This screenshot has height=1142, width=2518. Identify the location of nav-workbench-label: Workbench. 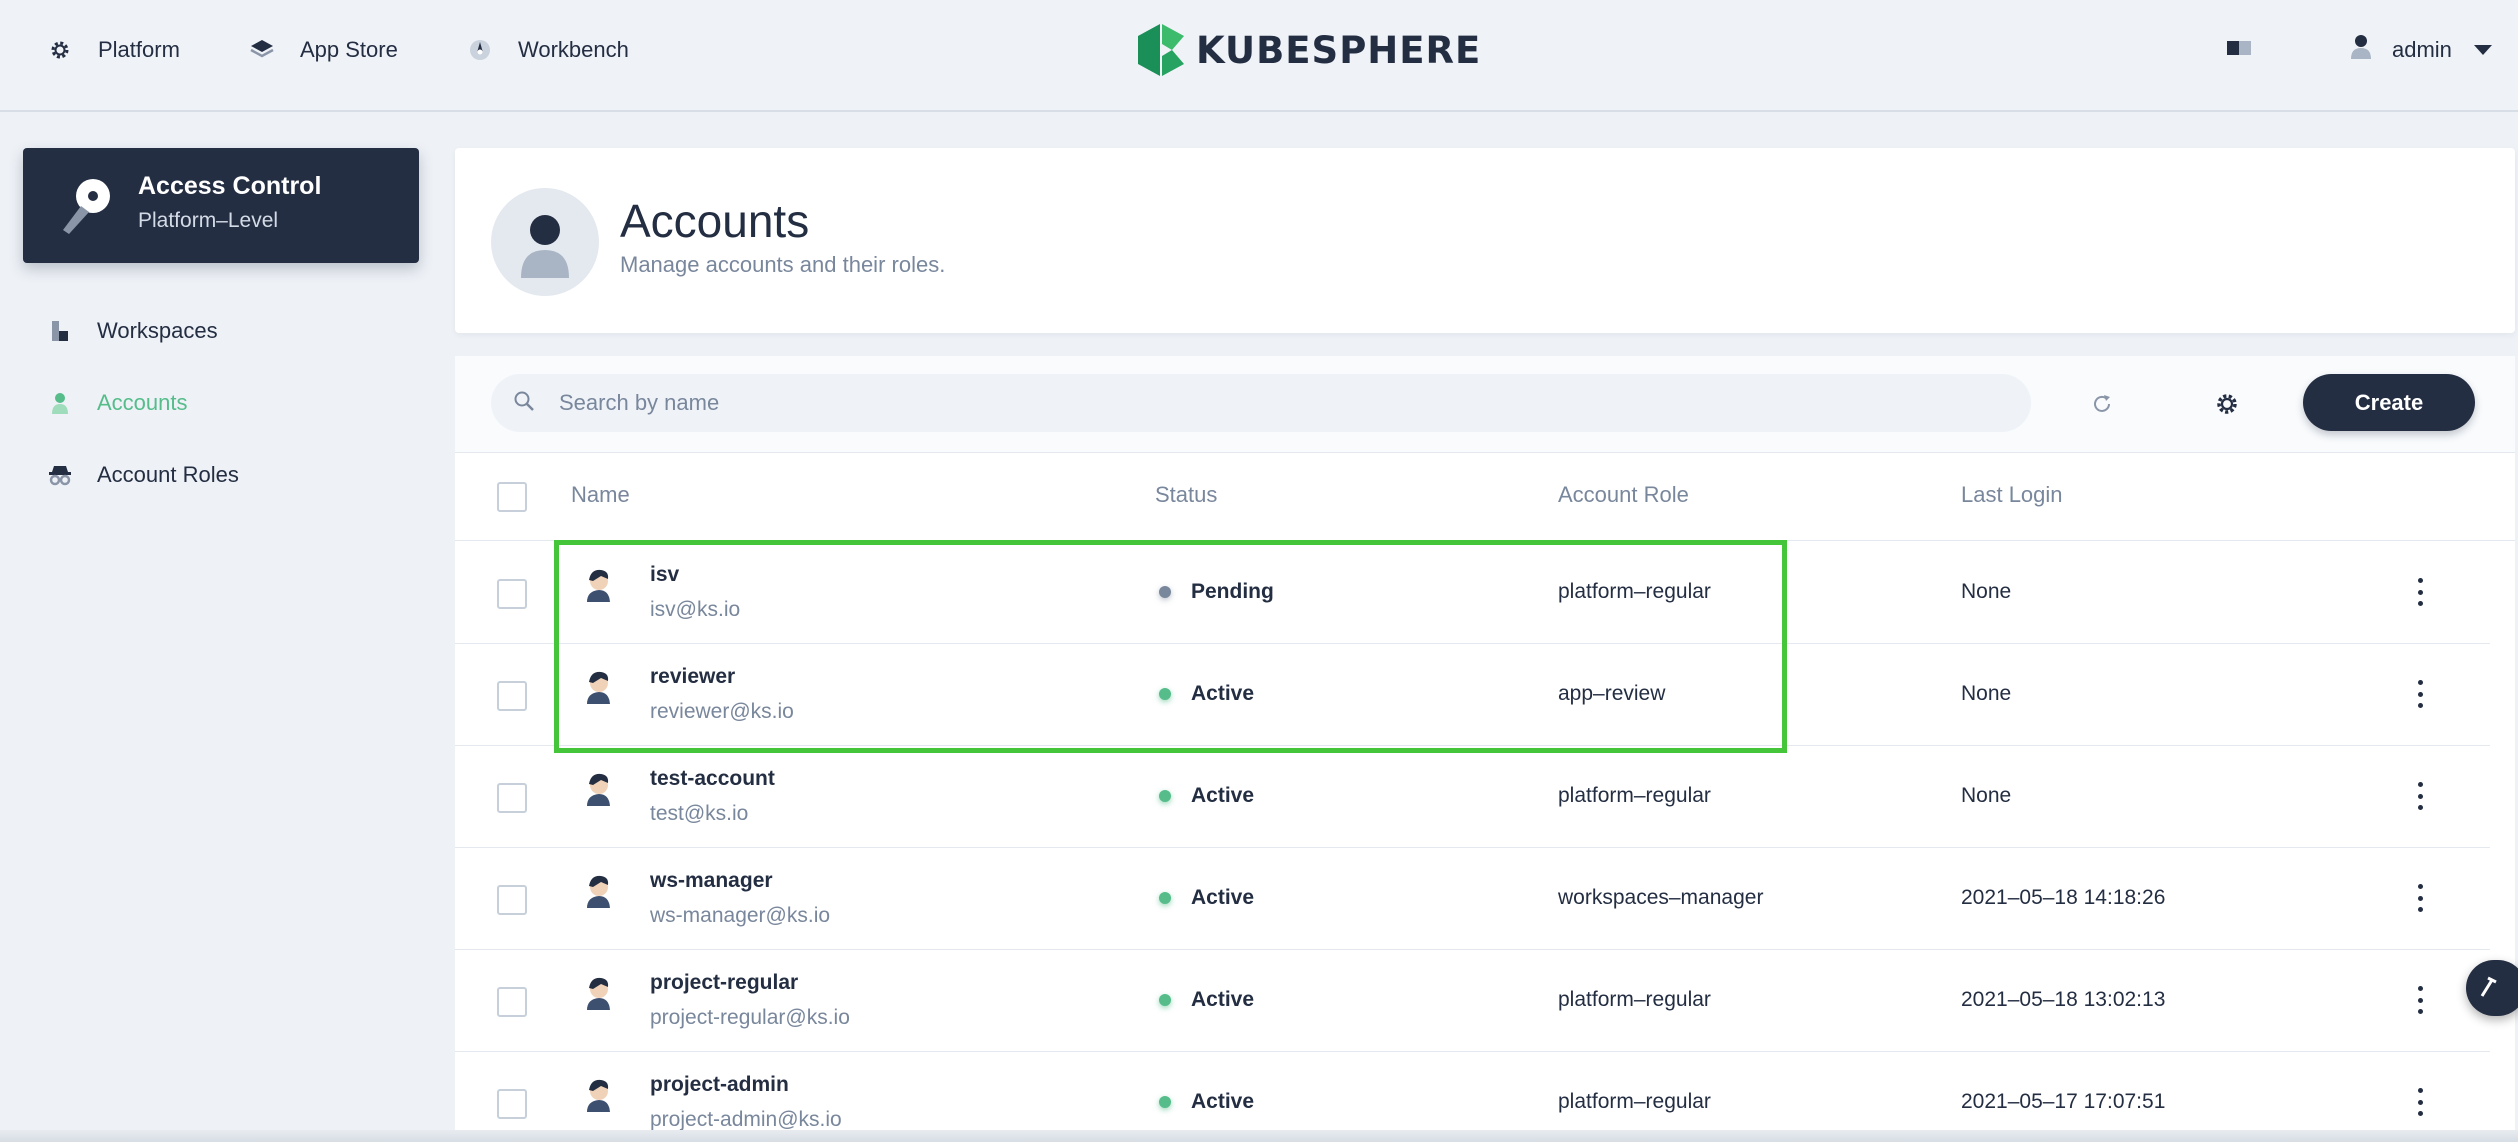
(573, 49).